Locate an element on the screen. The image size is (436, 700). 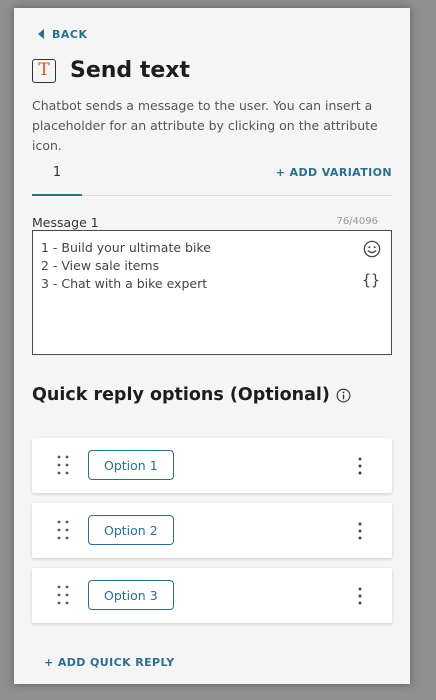
tab-variation-1: 1 is located at coordinates (57, 177).